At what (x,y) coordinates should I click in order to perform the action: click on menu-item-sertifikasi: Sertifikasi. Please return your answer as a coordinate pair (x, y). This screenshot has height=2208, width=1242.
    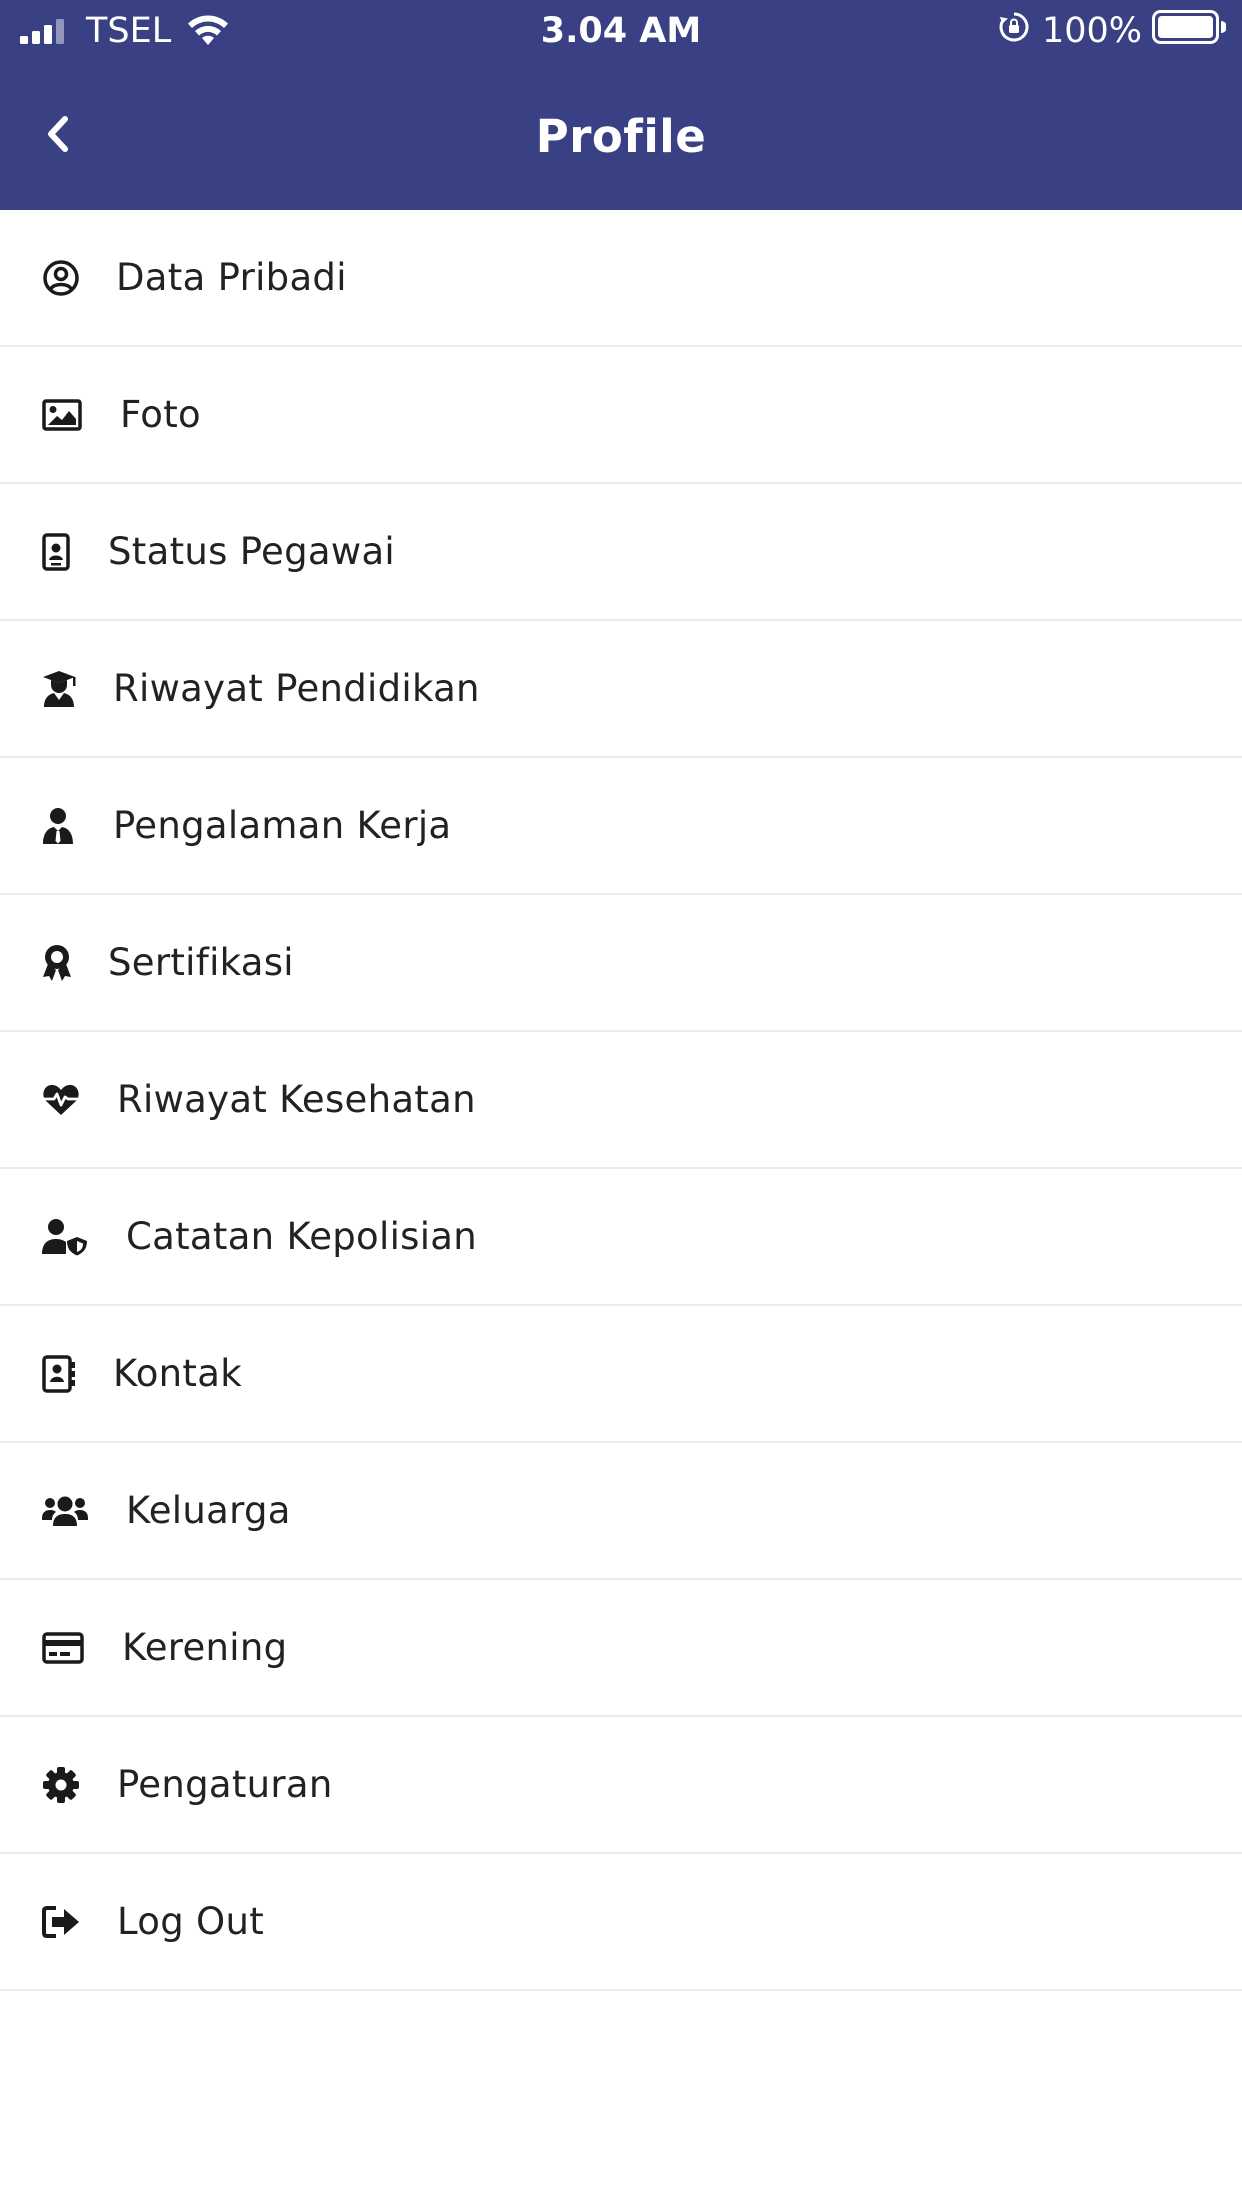
    Looking at the image, I should click on (621, 963).